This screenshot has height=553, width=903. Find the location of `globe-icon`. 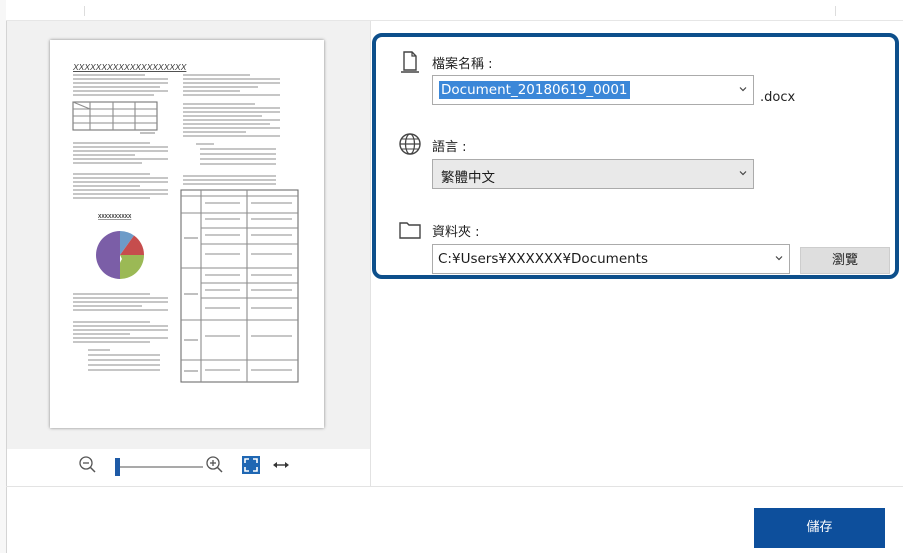

globe-icon is located at coordinates (410, 144).